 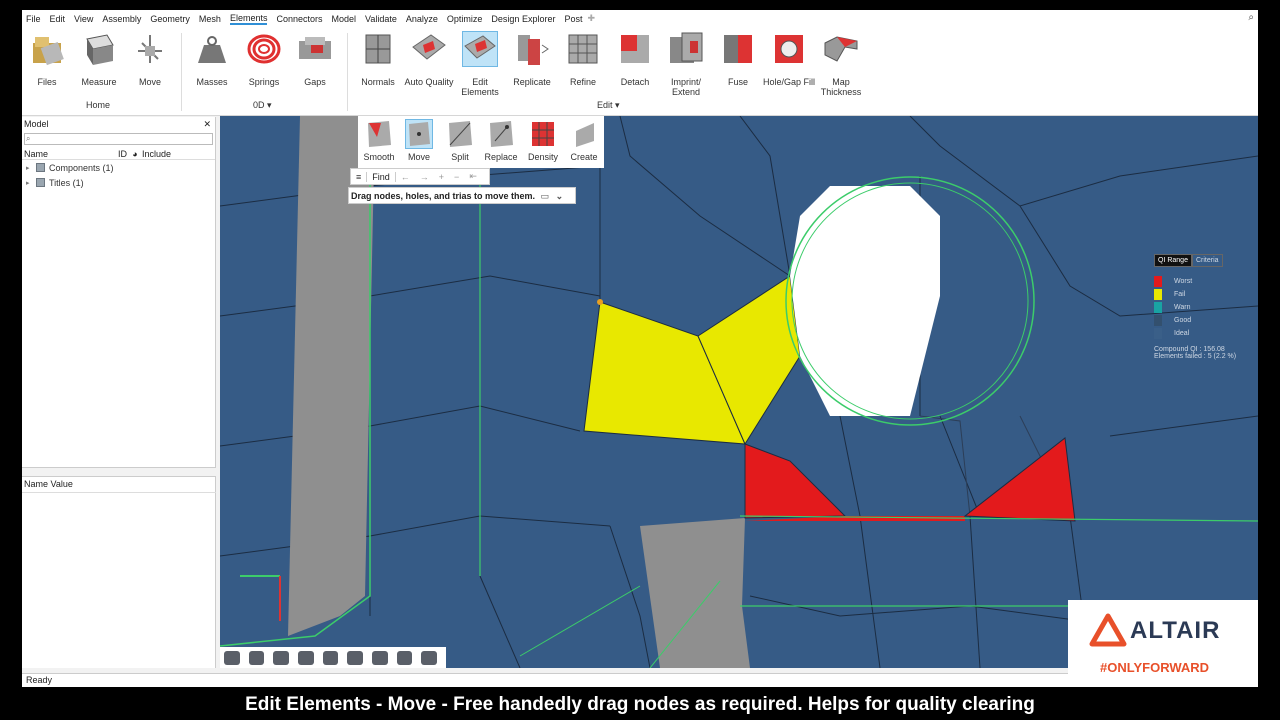 I want to click on detach-icon, so click(x=635, y=49).